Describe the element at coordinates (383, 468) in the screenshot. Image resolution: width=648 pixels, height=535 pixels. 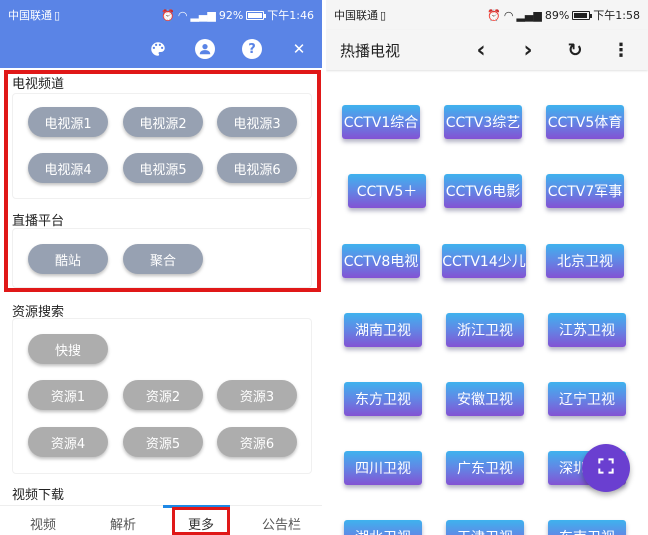
I see `channel-button: 四川卫视` at that location.